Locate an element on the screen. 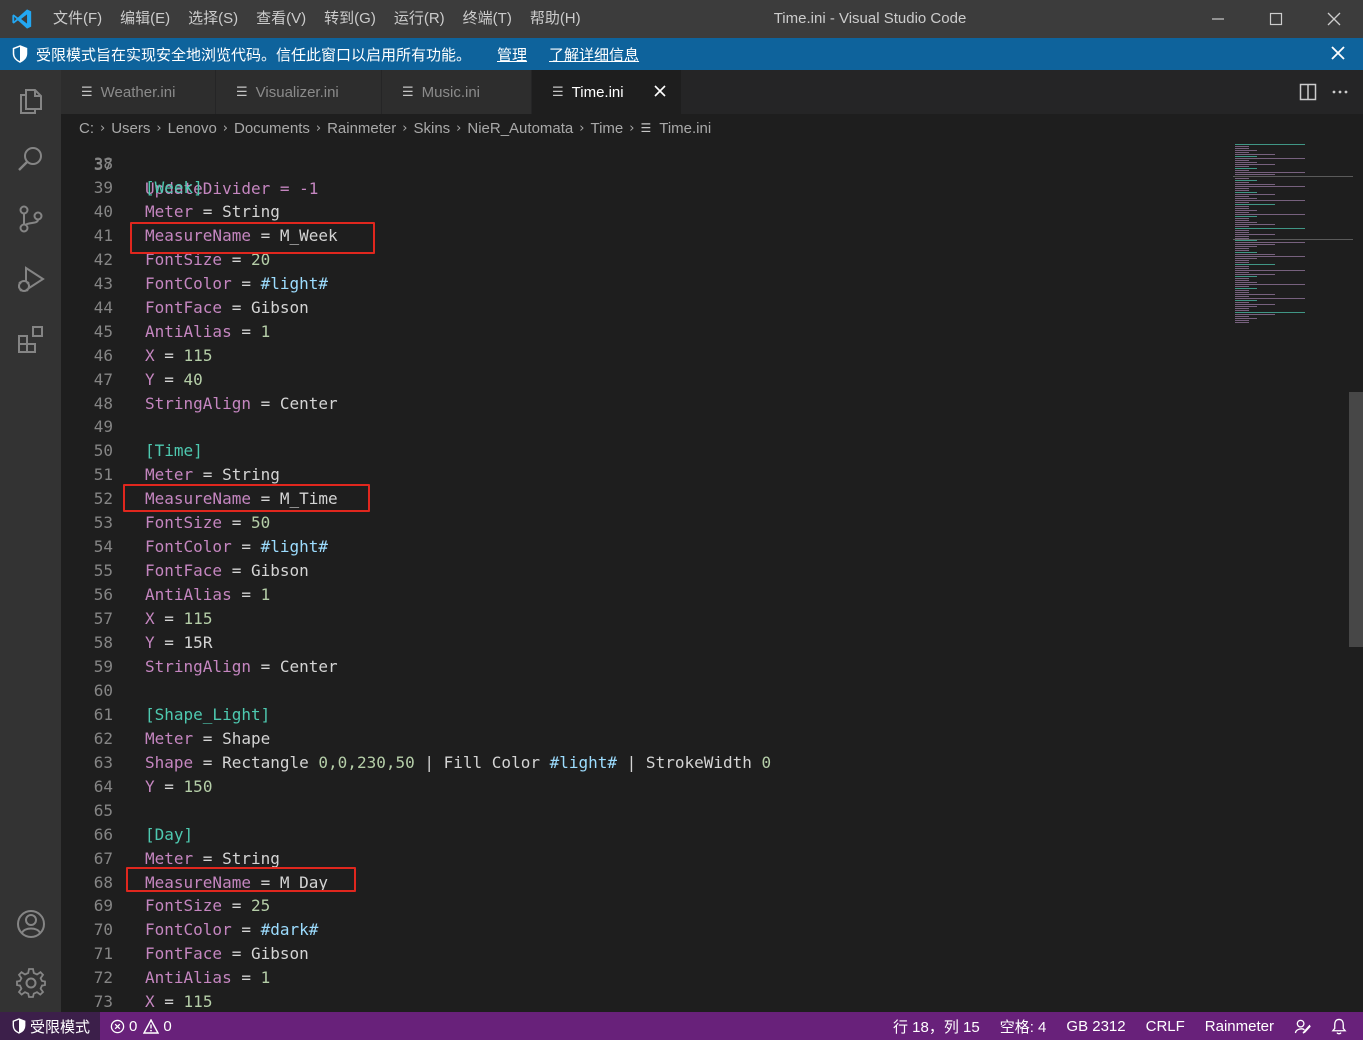  menu-item: 转到(G) is located at coordinates (350, 19).